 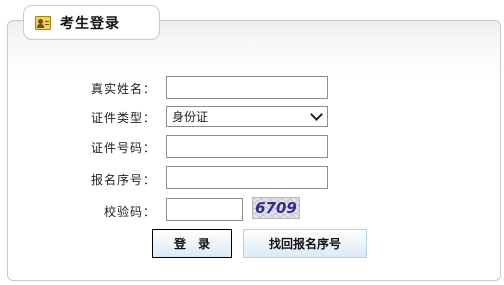 What do you see at coordinates (204, 209) in the screenshot?
I see `captcha-input` at bounding box center [204, 209].